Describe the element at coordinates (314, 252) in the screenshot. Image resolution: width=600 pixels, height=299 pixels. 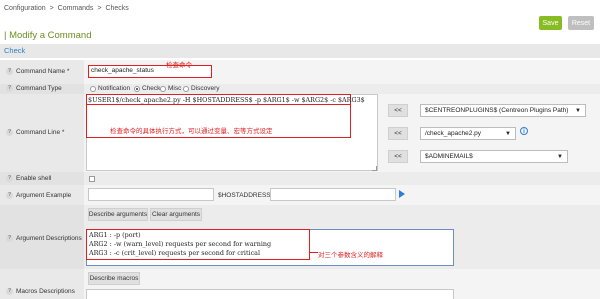
I see `annotation-pointer-line` at that location.